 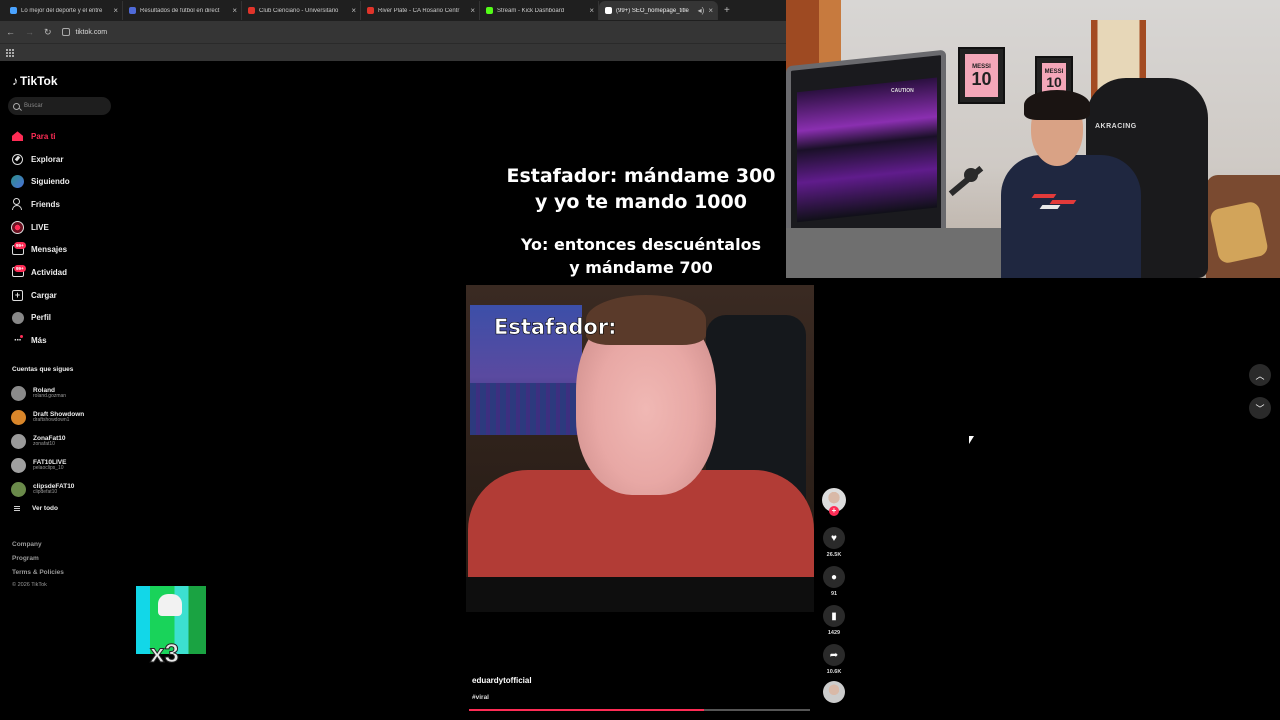 I want to click on bookmarks-bar, so click(x=393, y=52).